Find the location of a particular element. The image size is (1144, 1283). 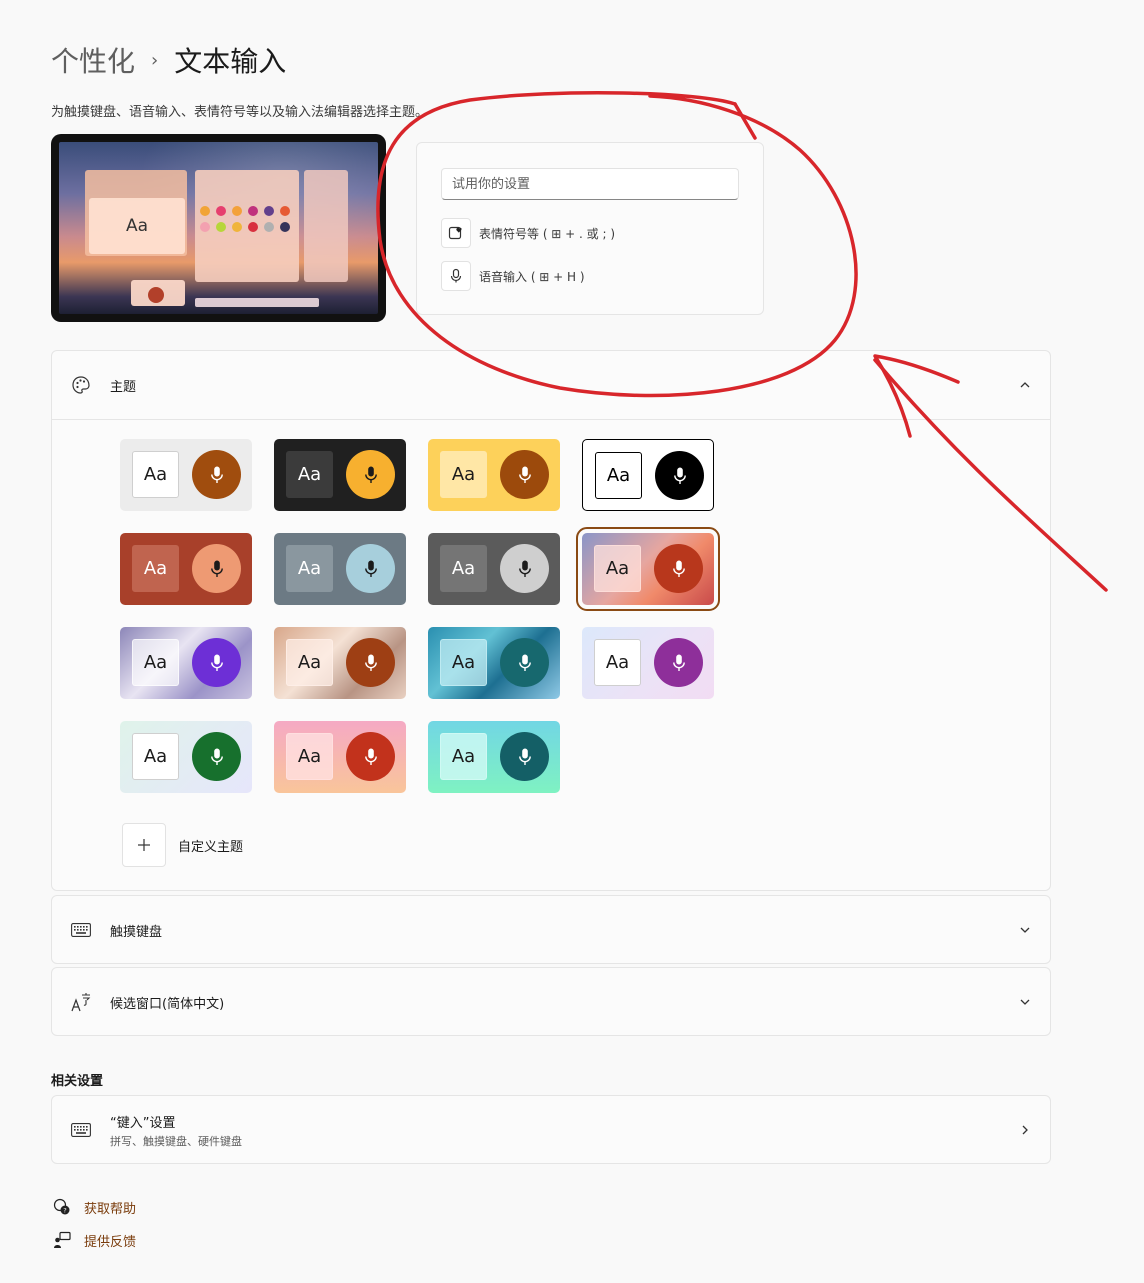

emoji-hint-label: 表情符号等 ( ⊞ + . 或 ; ) is located at coordinates (547, 233).